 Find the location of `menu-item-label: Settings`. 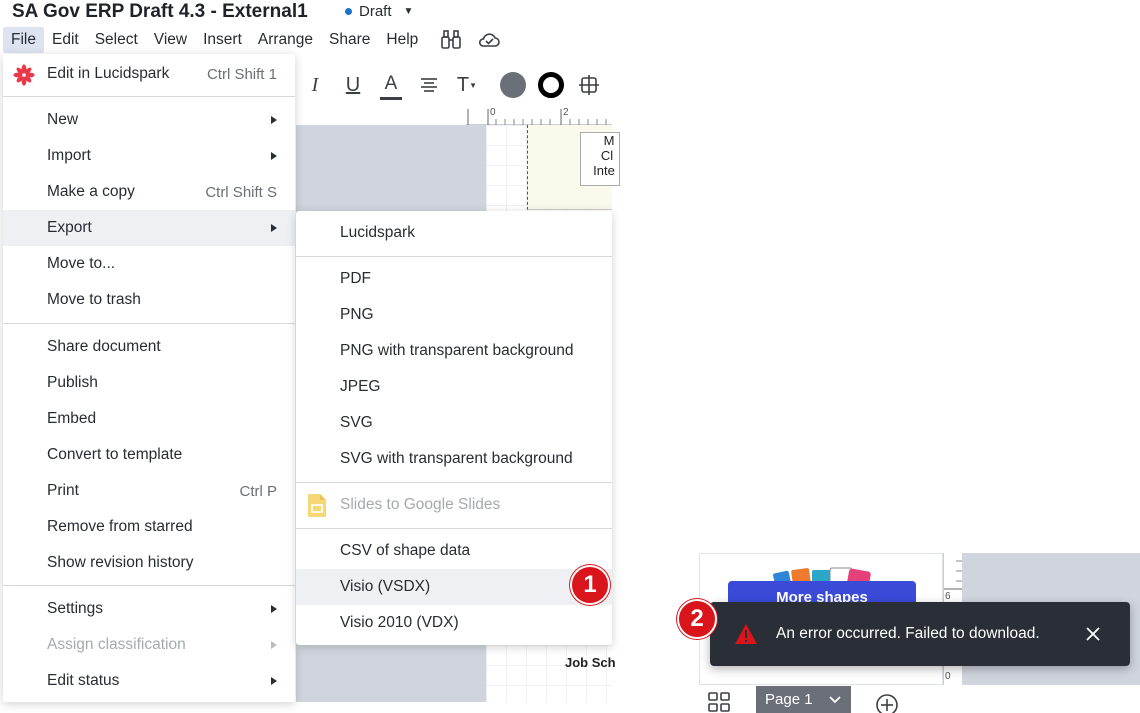

menu-item-label: Settings is located at coordinates (75, 608).